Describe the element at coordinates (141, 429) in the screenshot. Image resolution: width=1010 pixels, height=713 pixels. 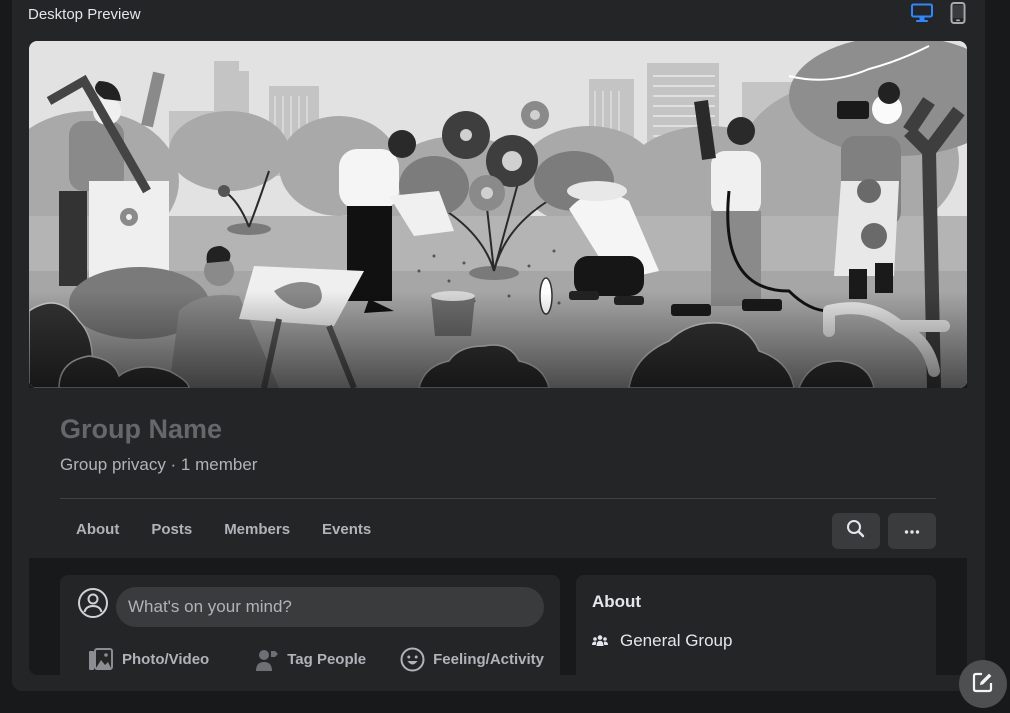
I see `group-name: Group Name` at that location.